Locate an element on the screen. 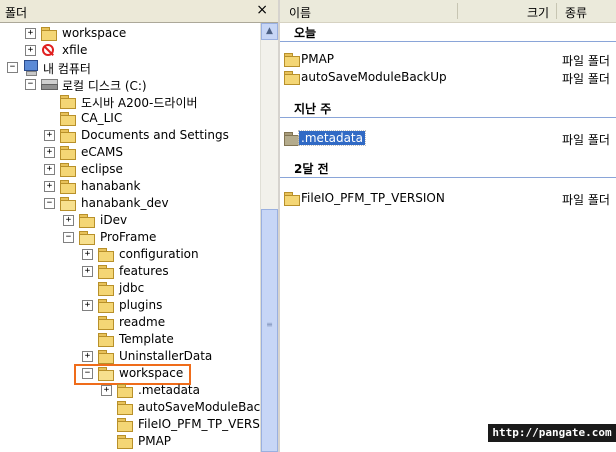  scroll-up-icon: ▲ is located at coordinates (269, 31).